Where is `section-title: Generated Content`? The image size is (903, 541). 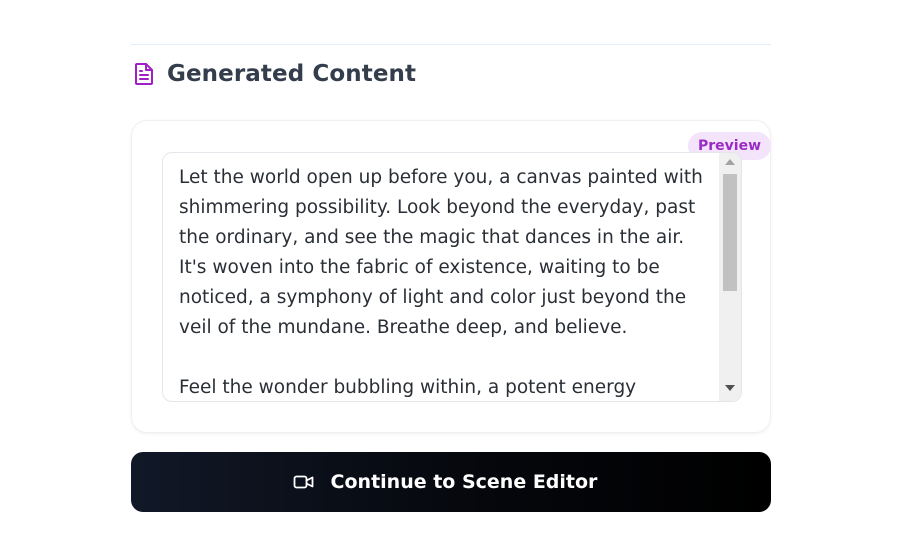 section-title: Generated Content is located at coordinates (292, 74).